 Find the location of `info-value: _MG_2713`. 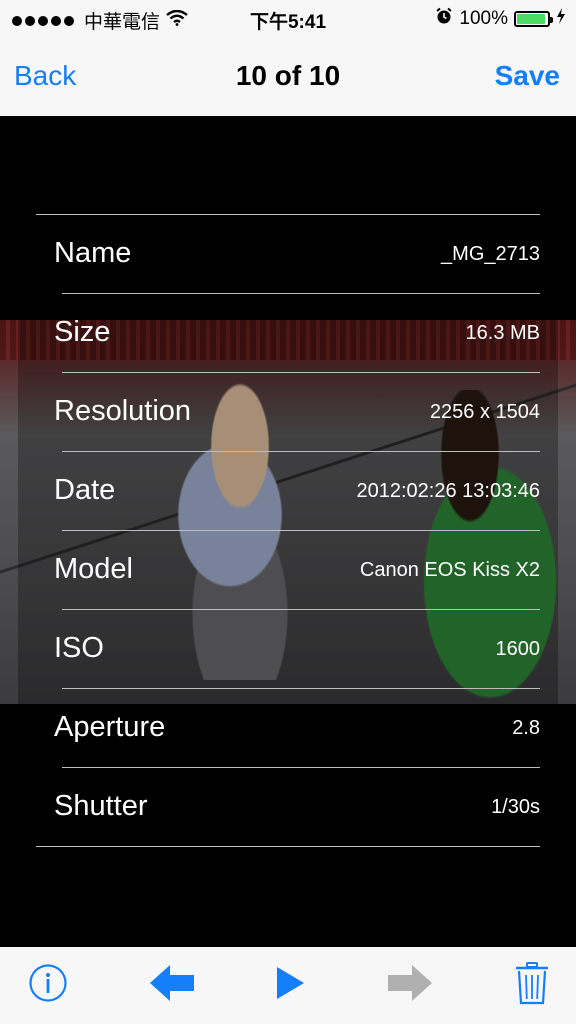

info-value: _MG_2713 is located at coordinates (490, 254).